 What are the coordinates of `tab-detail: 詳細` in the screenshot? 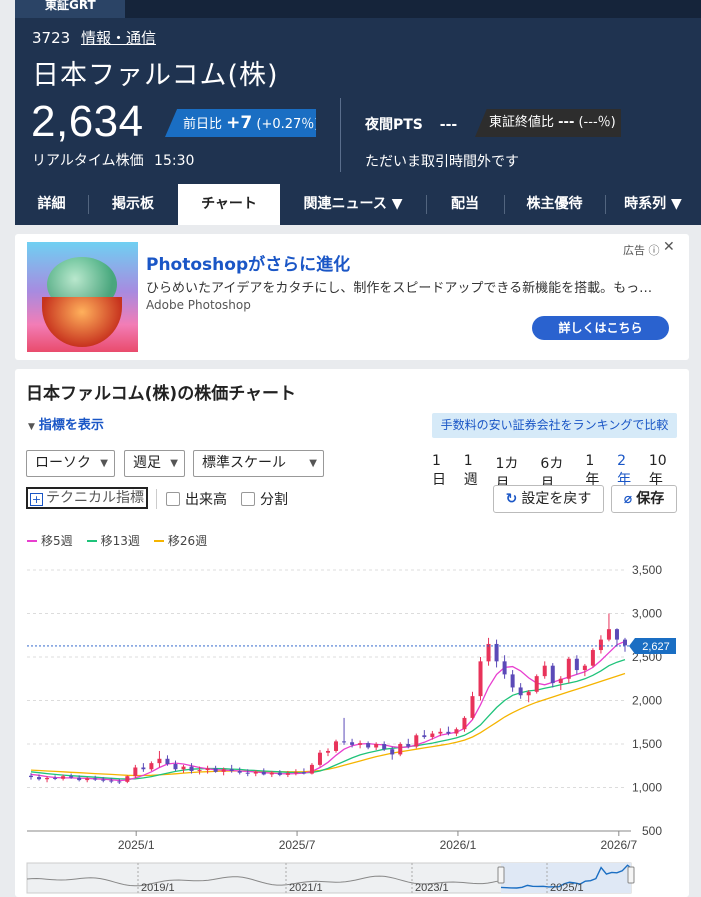 It's located at (51, 204).